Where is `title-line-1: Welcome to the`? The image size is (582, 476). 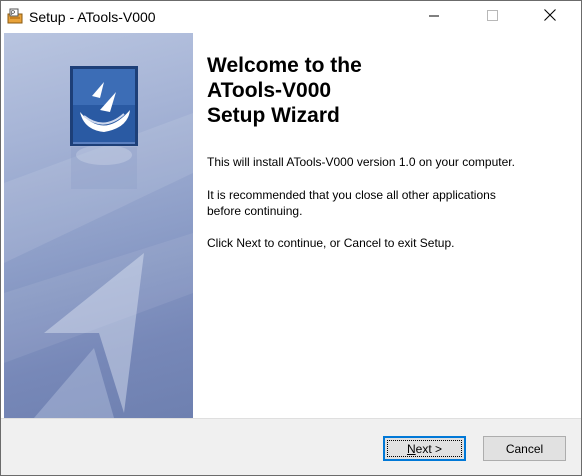 title-line-1: Welcome to the is located at coordinates (284, 65).